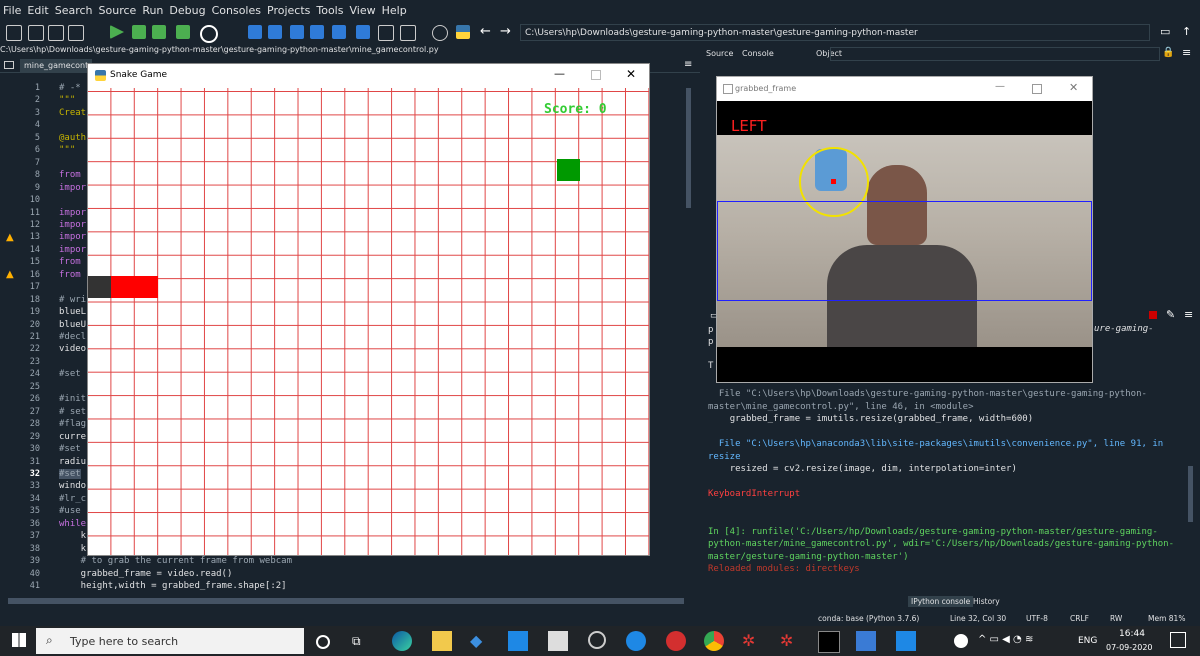  Describe the element at coordinates (689, 65) in the screenshot. I see `editor-options-icon: ≡` at that location.